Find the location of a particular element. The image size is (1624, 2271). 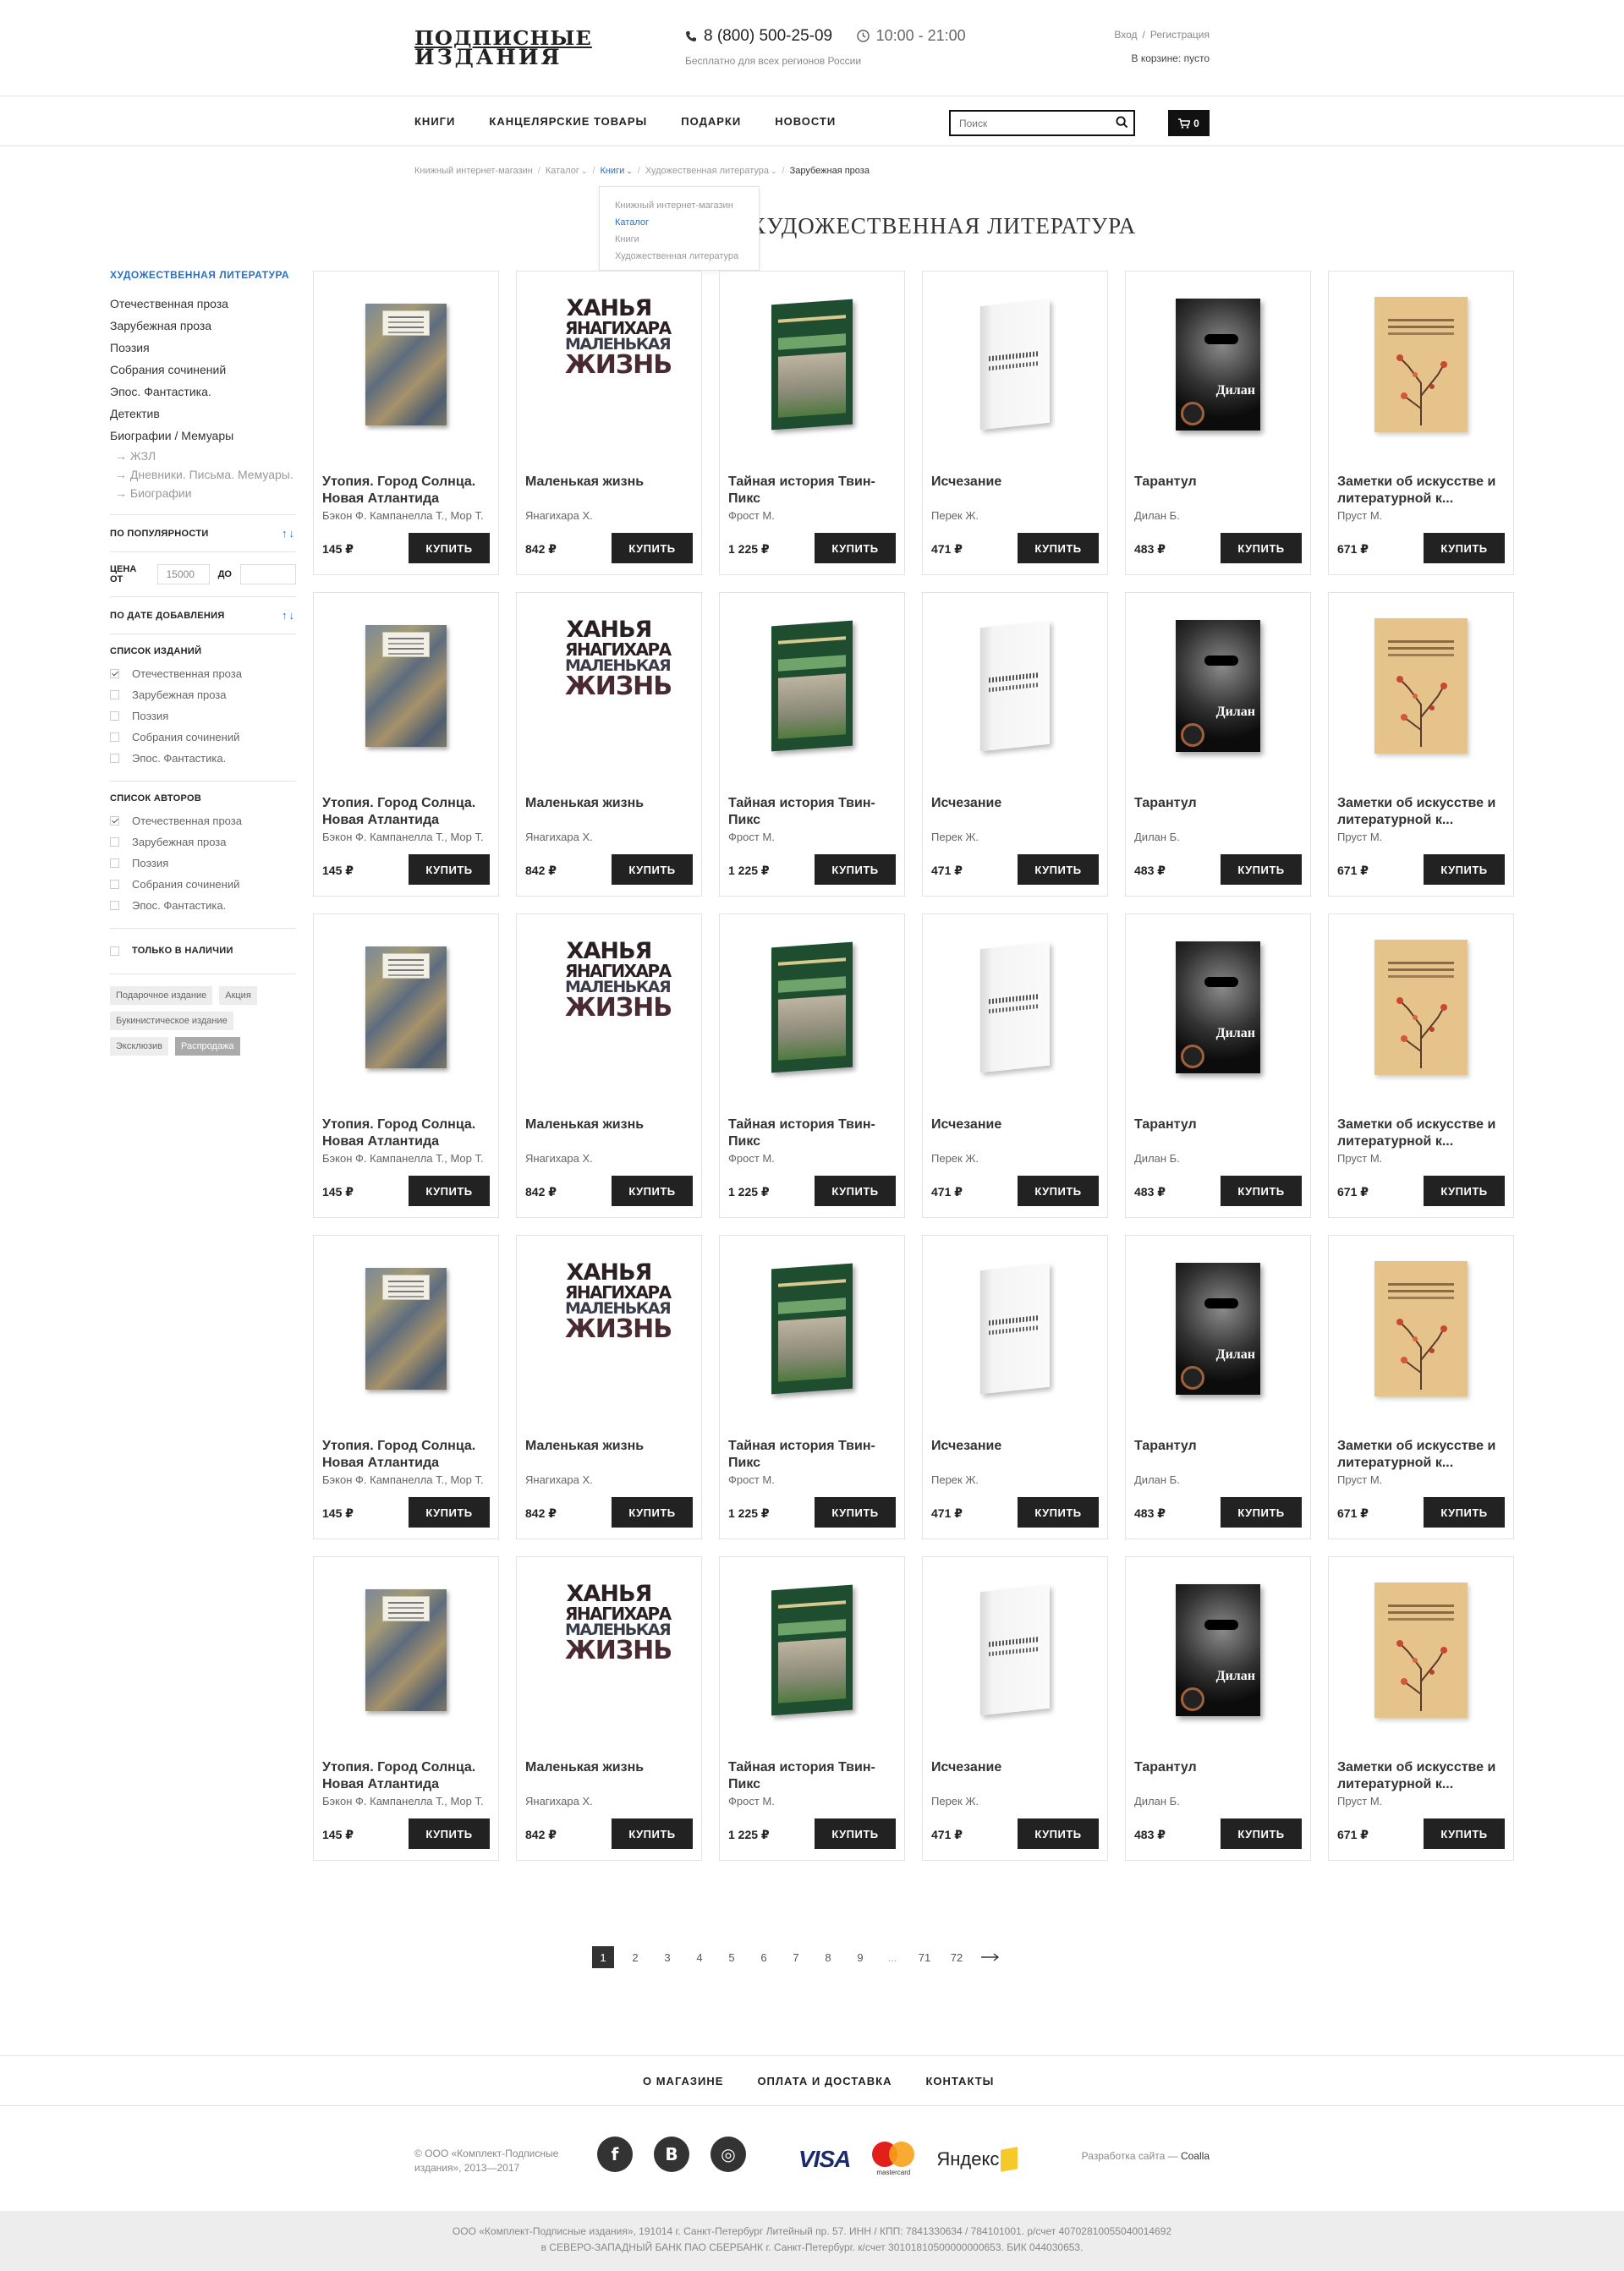

developer-link: Coalla is located at coordinates (1195, 2156).